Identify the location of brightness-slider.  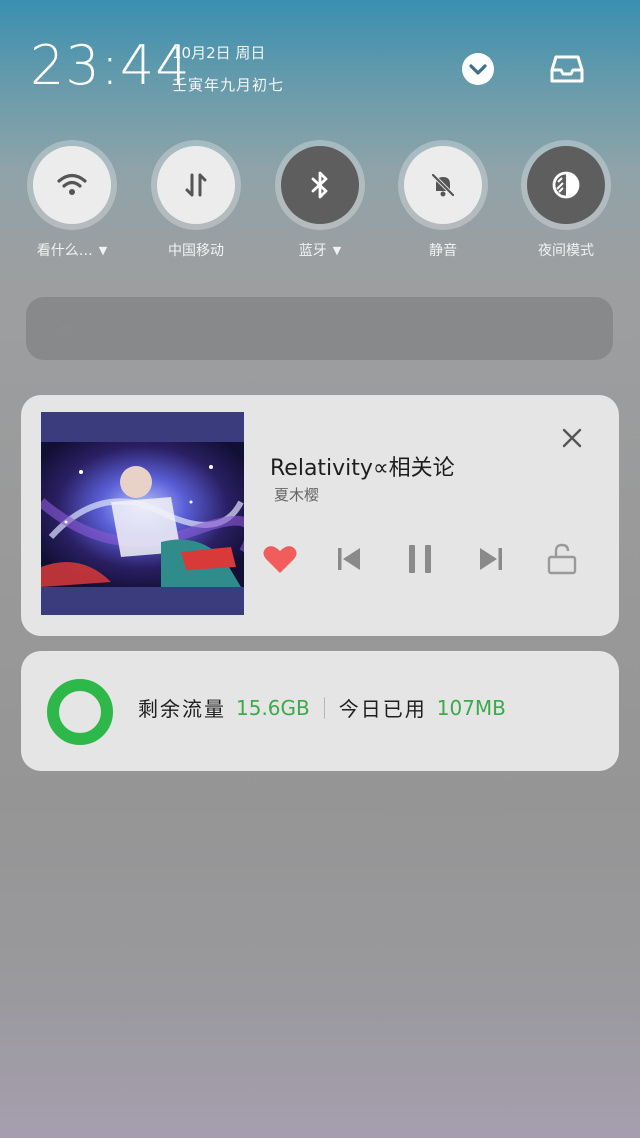
(319, 328).